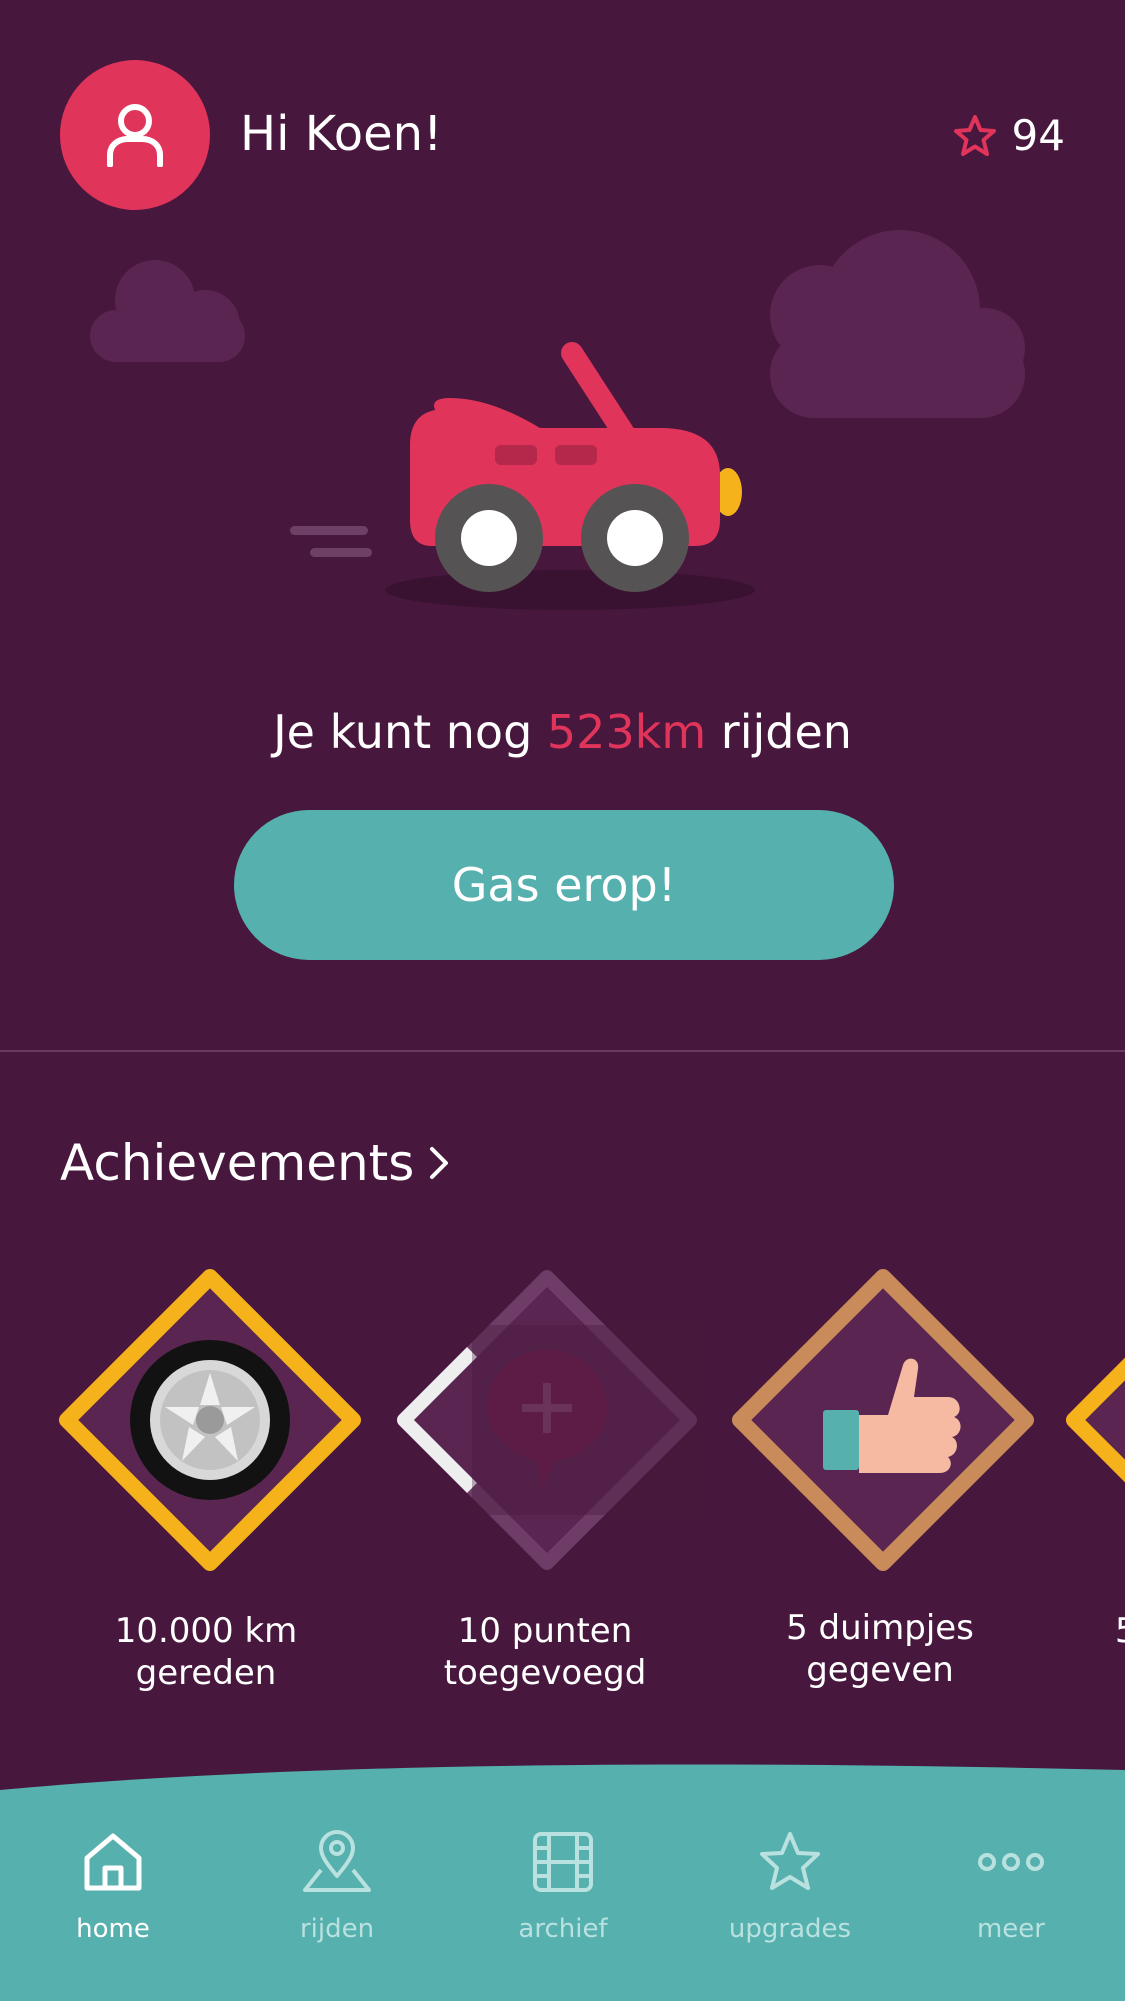 Image resolution: width=1125 pixels, height=2001 pixels. I want to click on achievement-badge-km, so click(210, 1420).